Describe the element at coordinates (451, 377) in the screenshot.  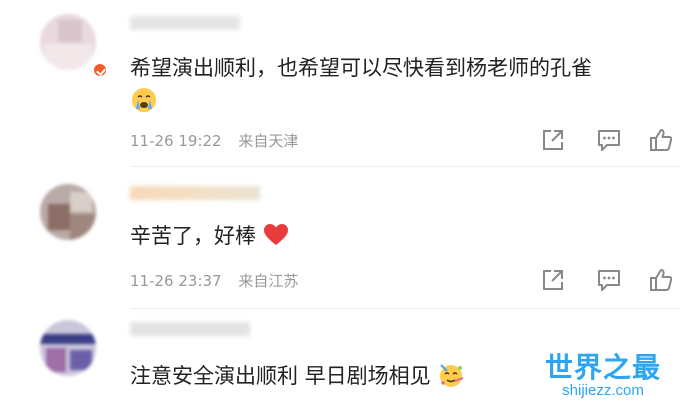
I see `party-face-icon` at that location.